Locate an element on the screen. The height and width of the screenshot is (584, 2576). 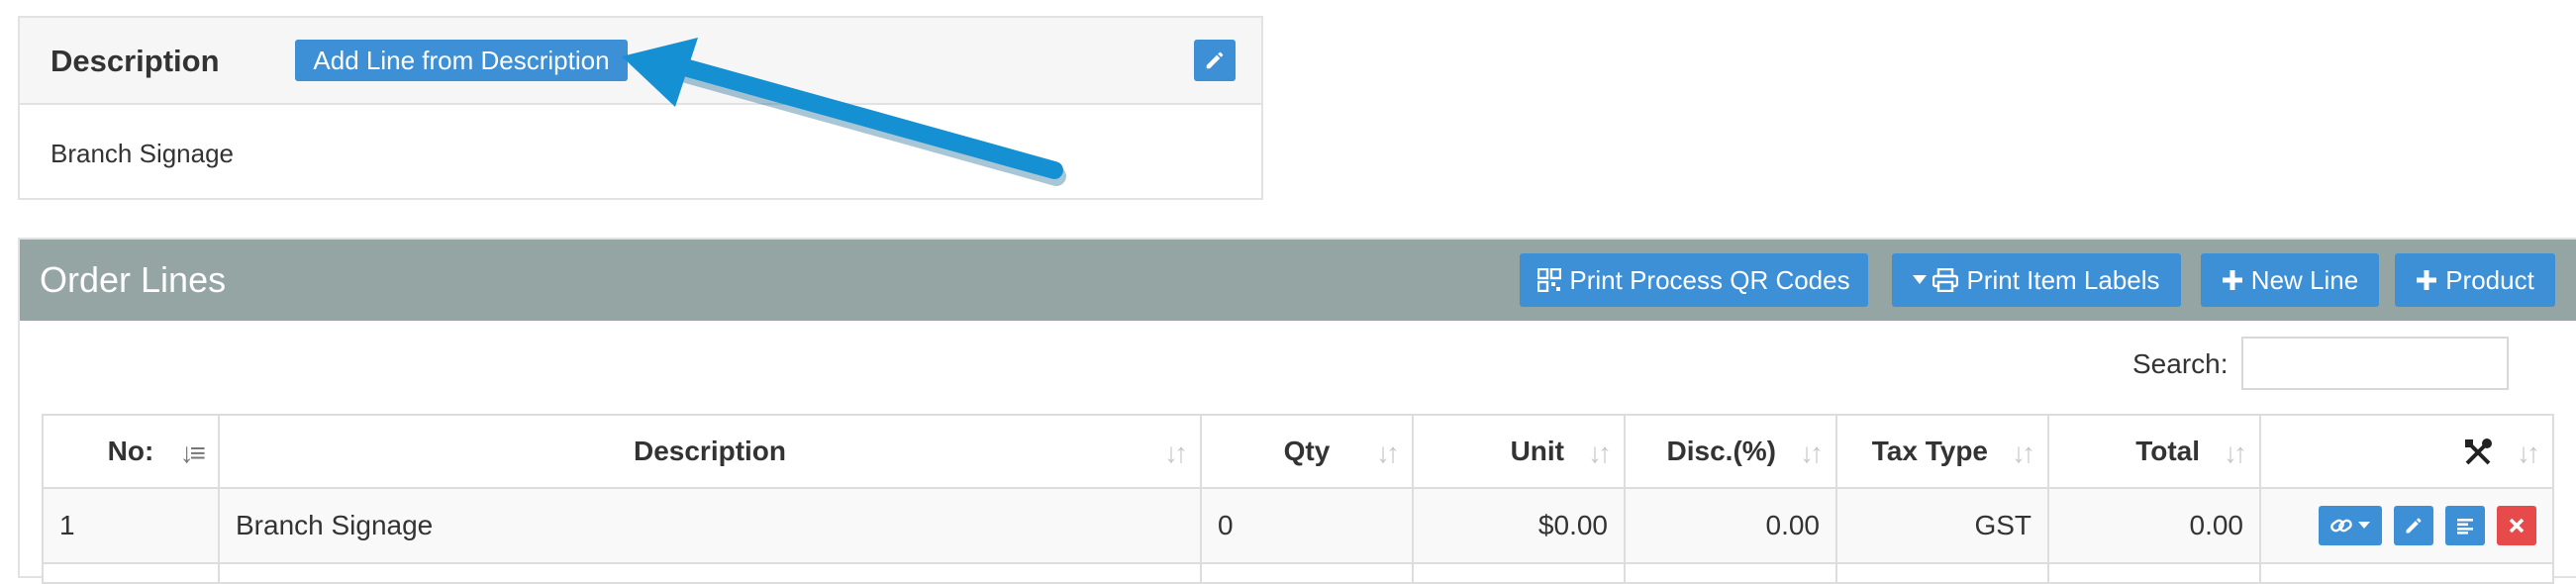
cell-disc: 0.00 is located at coordinates (1731, 525).